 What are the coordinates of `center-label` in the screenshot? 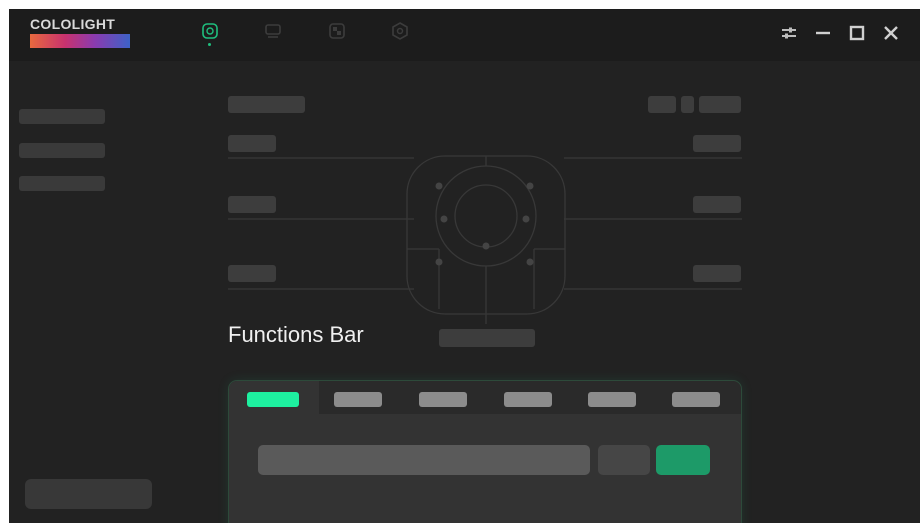 It's located at (487, 338).